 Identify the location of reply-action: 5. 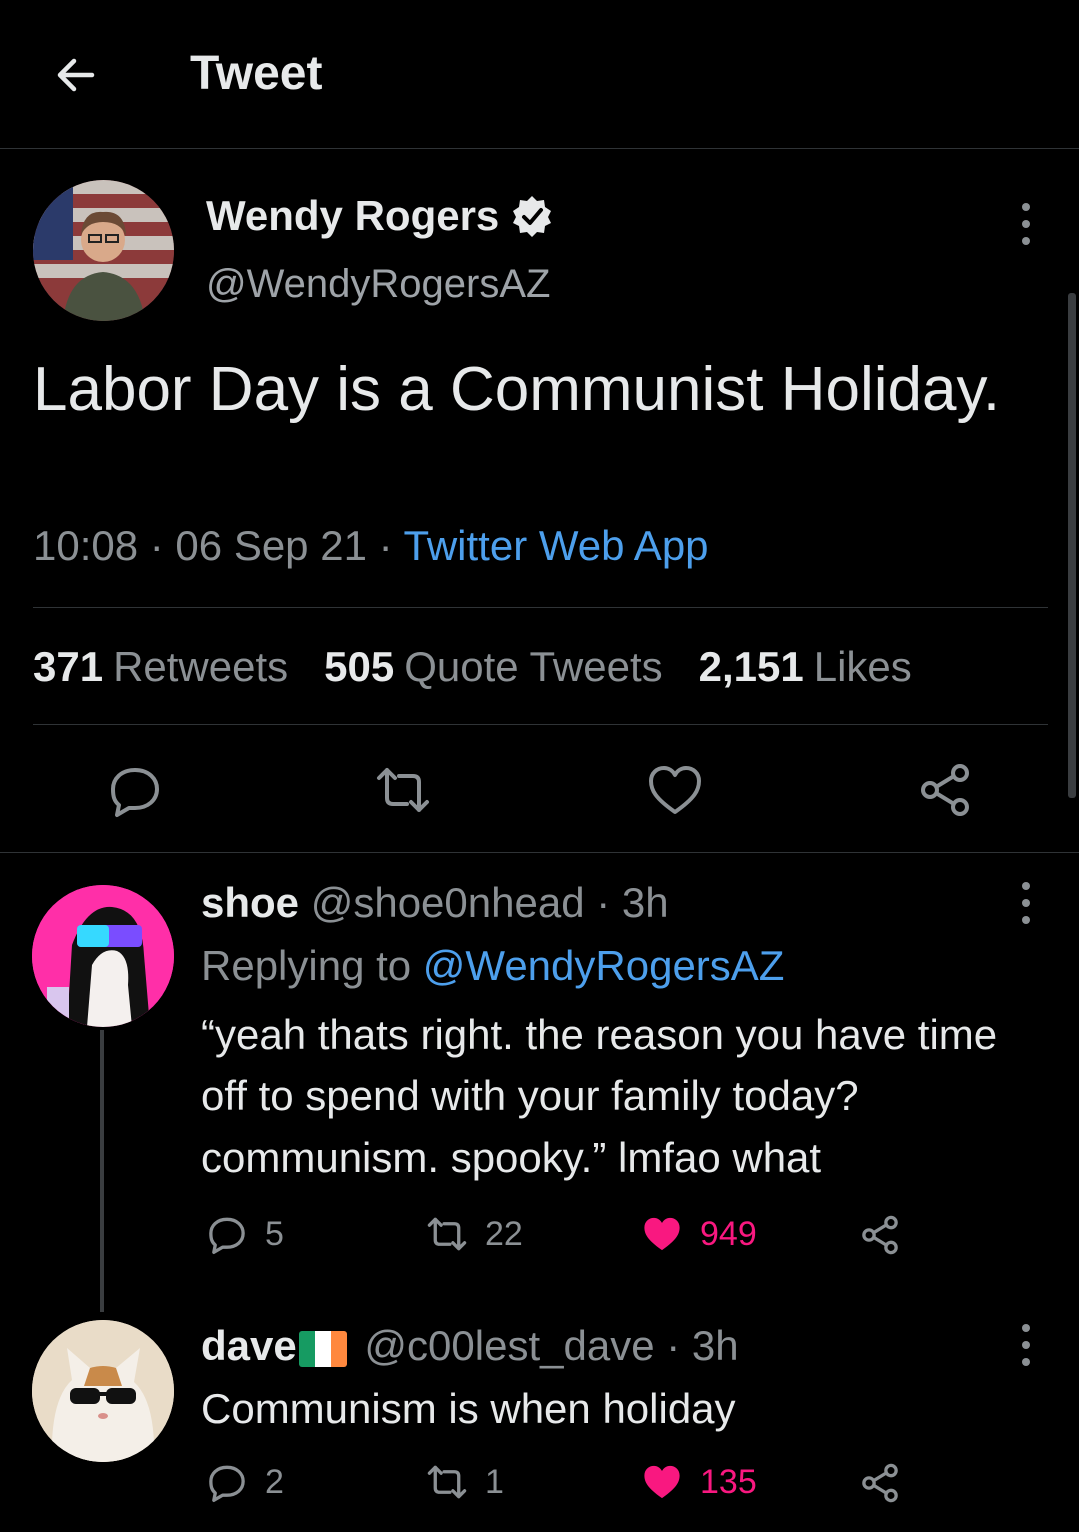
(244, 1234).